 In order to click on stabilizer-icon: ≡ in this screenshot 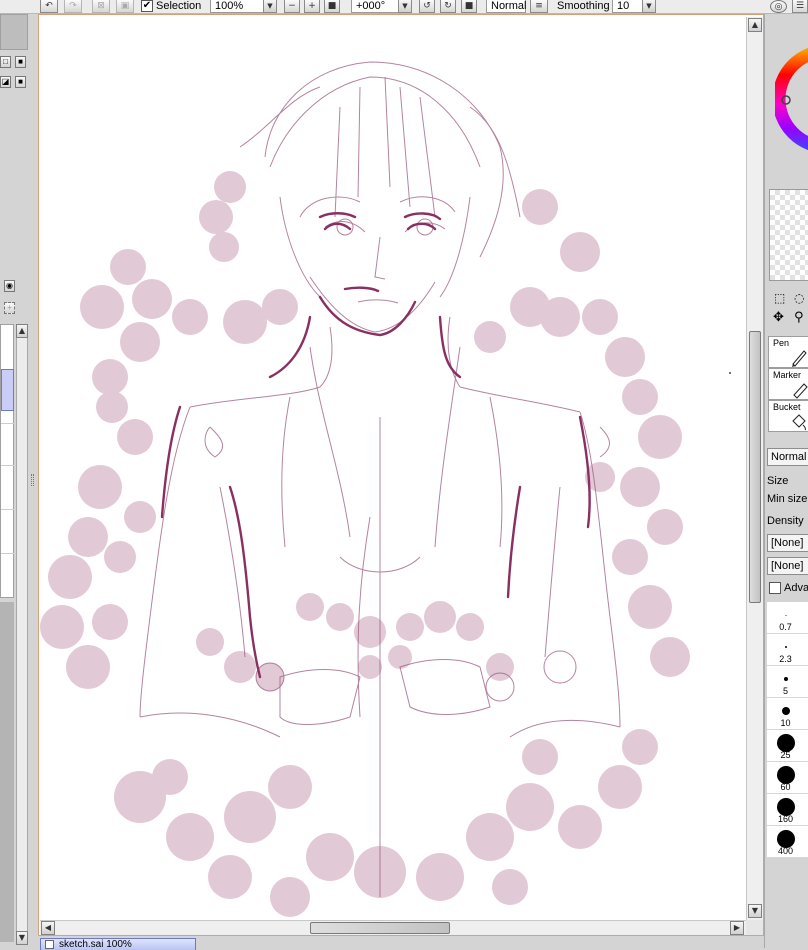, I will do `click(539, 6)`.